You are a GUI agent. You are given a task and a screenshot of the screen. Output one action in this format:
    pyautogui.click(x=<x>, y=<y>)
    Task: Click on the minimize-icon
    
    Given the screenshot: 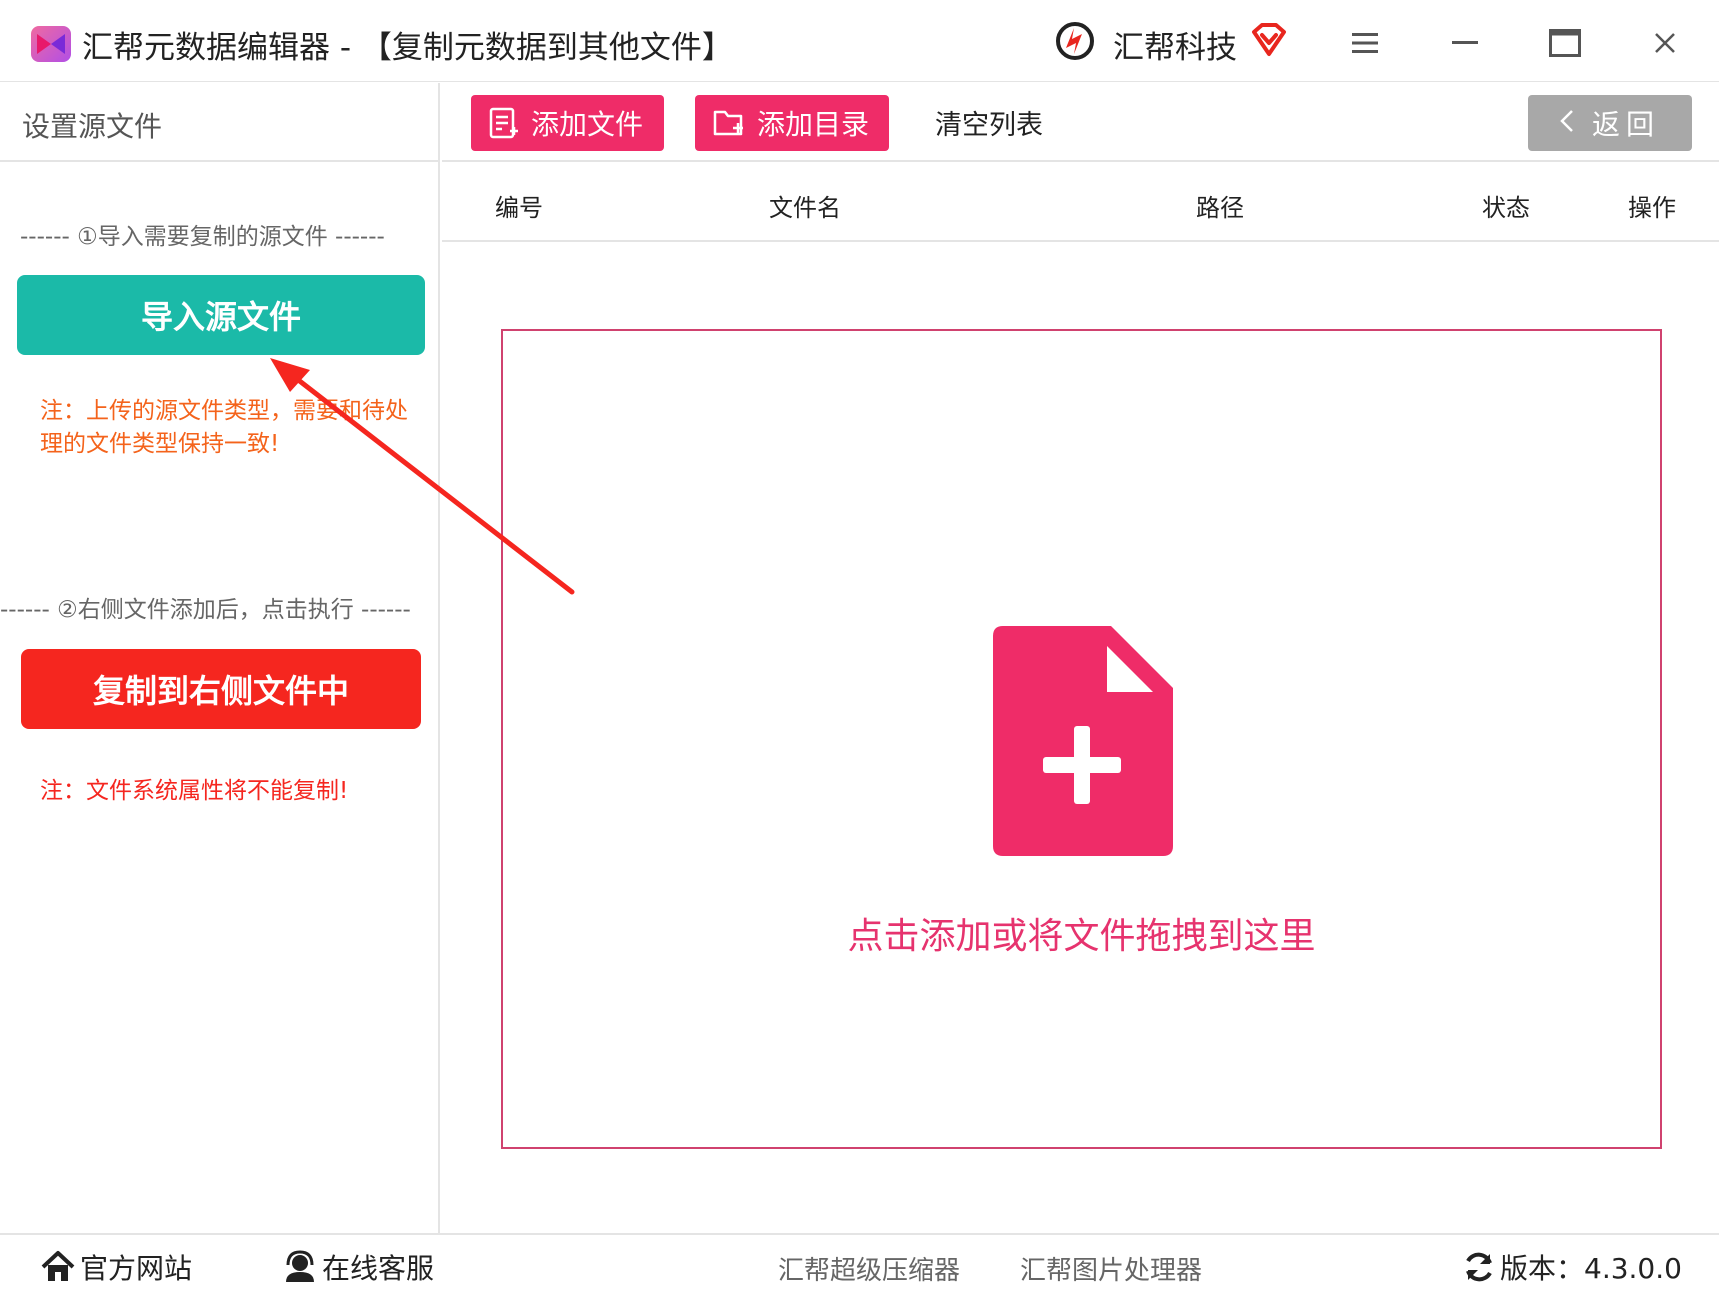 What is the action you would take?
    pyautogui.click(x=1465, y=42)
    